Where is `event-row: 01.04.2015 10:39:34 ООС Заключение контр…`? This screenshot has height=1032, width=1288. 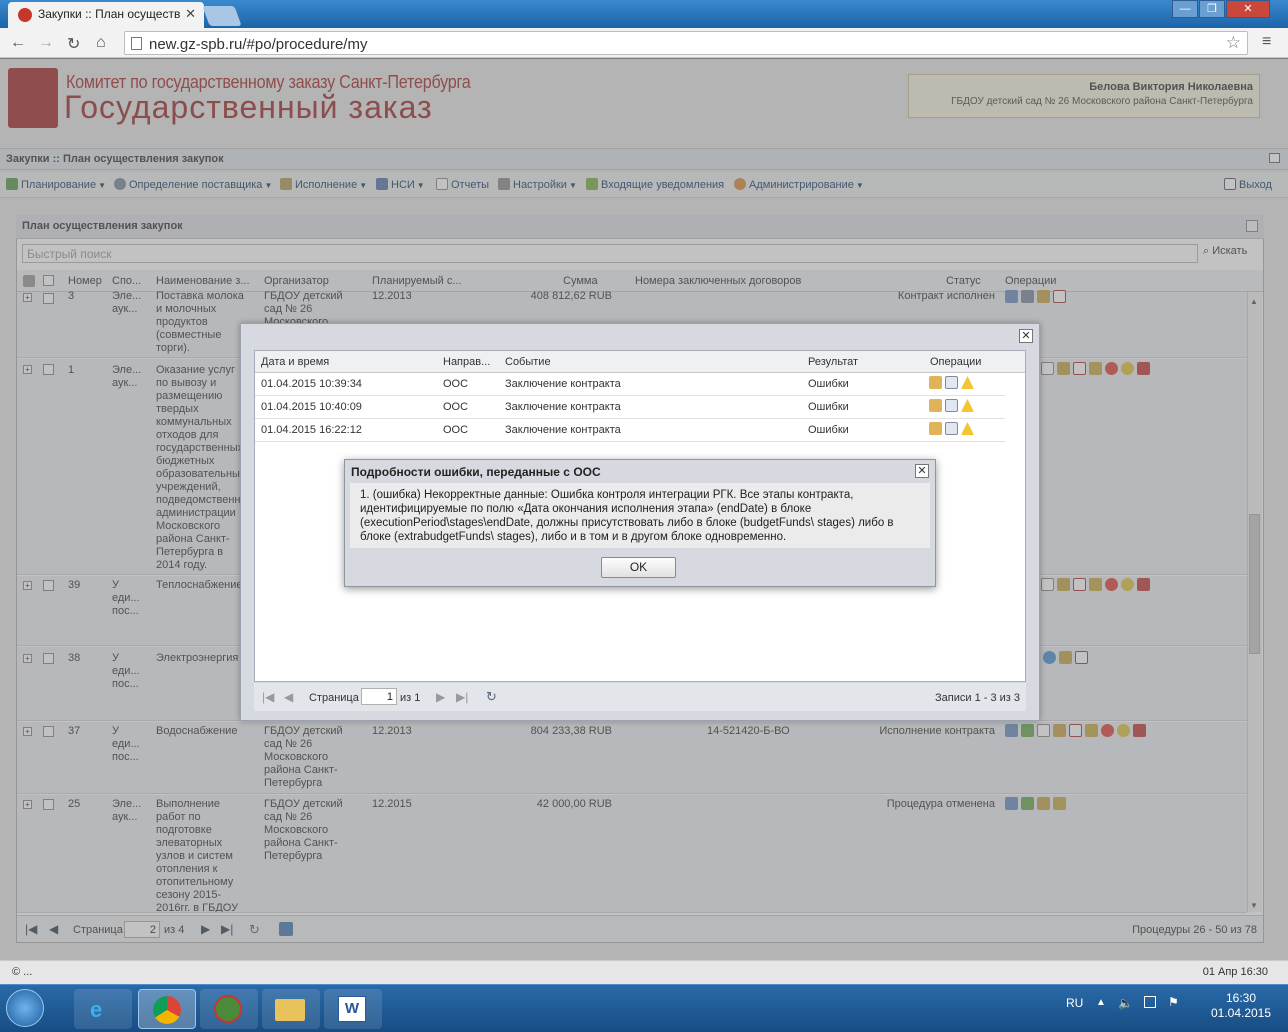 event-row: 01.04.2015 10:39:34 ООС Заключение контр… is located at coordinates (630, 384).